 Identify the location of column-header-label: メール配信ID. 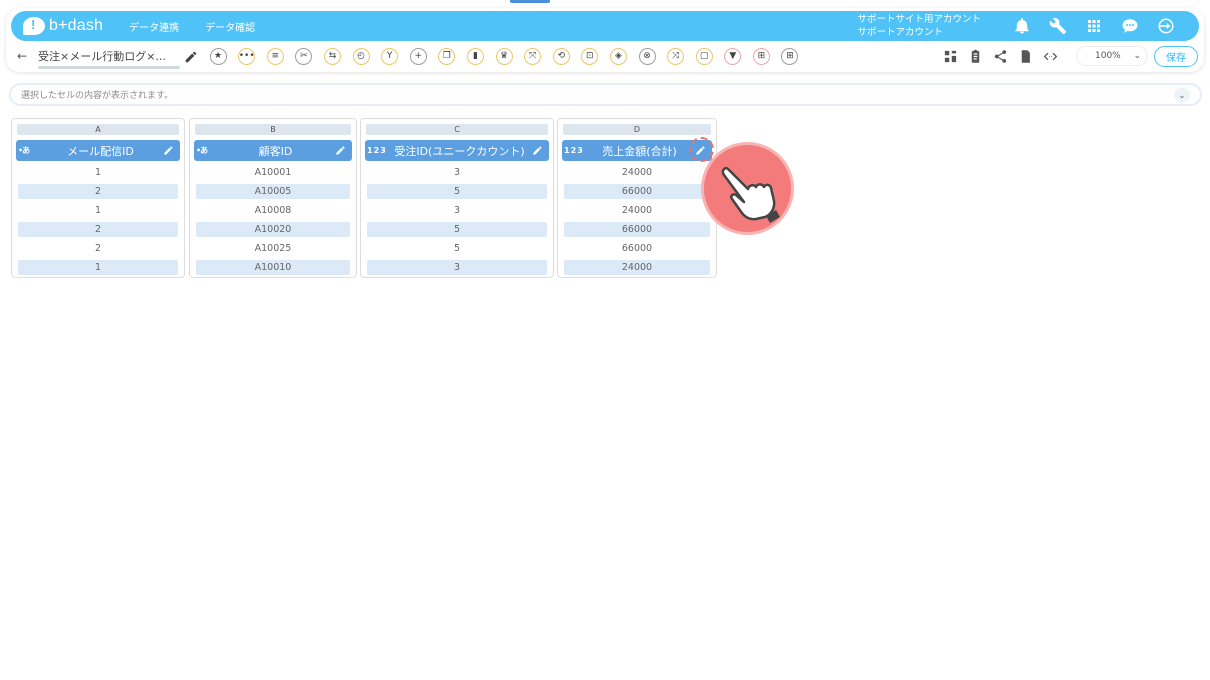
(100, 151).